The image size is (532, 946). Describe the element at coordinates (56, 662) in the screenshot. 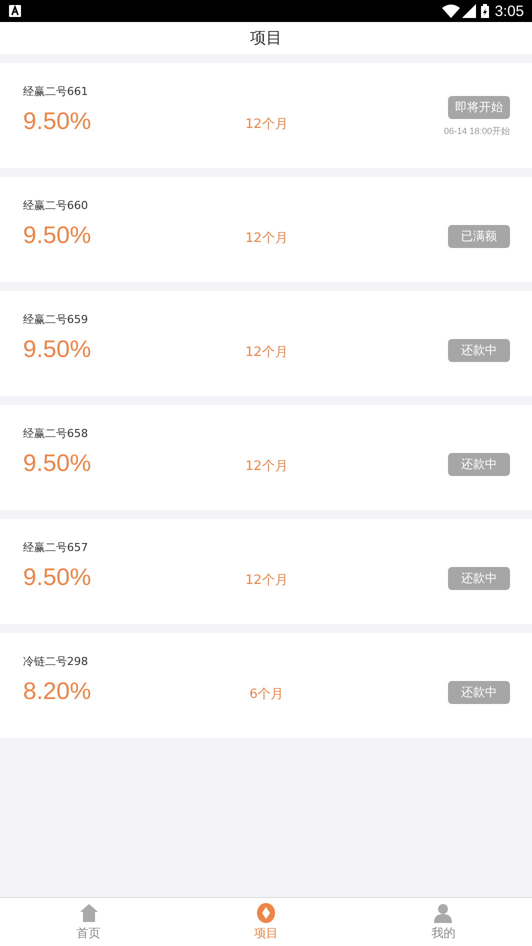

I see `product-name: 冷链二号298` at that location.